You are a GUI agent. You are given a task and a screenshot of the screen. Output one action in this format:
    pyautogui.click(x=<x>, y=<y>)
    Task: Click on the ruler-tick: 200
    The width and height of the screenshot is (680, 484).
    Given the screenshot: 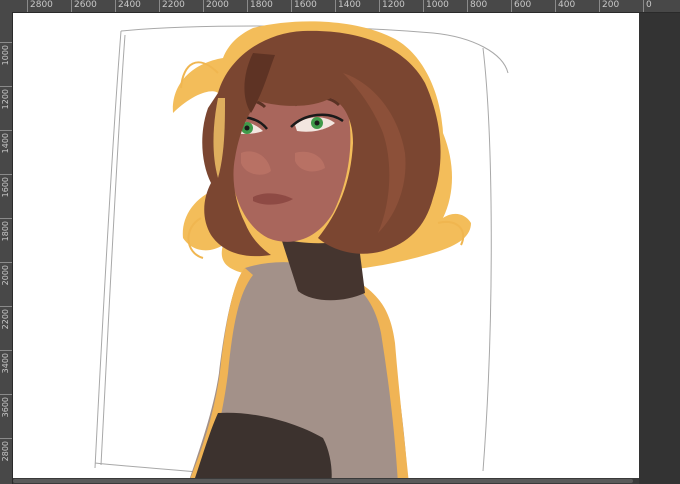 What is the action you would take?
    pyautogui.click(x=609, y=6)
    